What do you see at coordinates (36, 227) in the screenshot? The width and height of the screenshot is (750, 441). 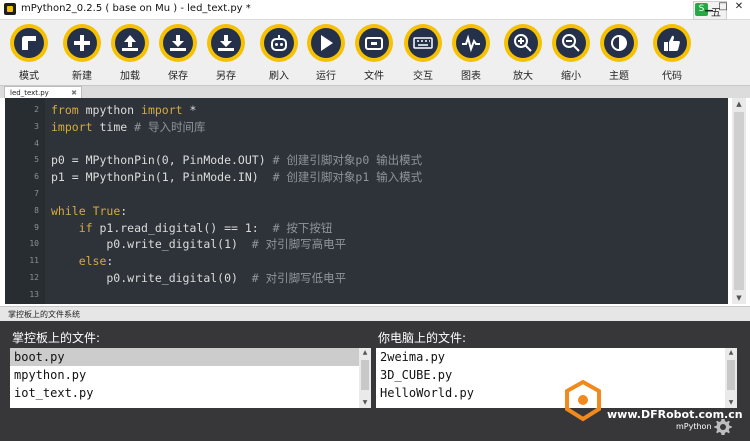 I see `line-number: 9` at bounding box center [36, 227].